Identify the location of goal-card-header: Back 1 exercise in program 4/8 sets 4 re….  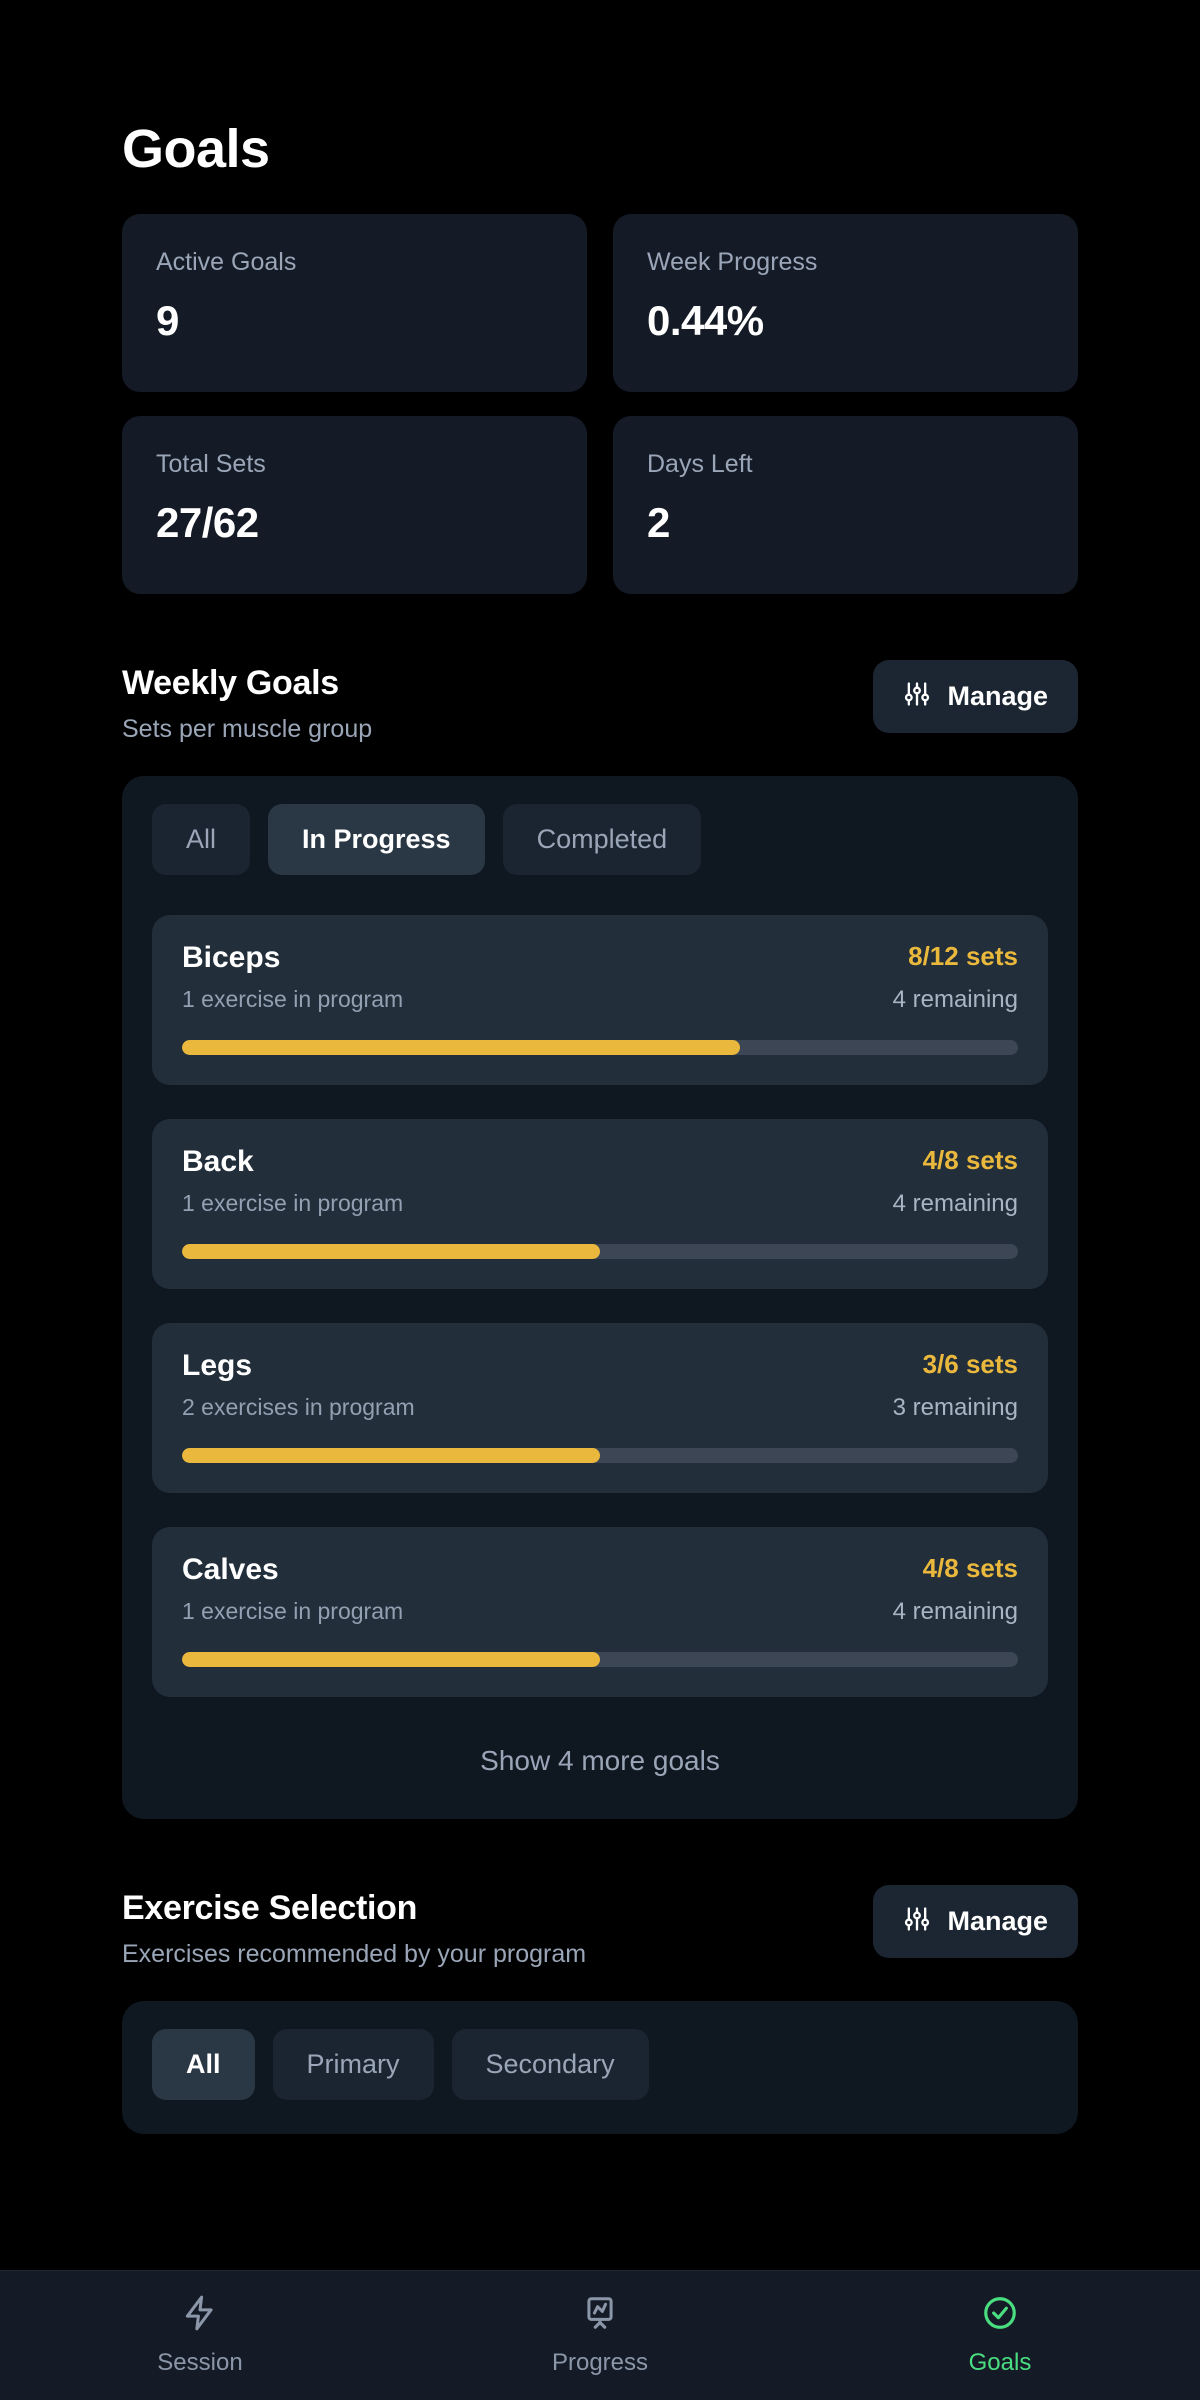
(600, 1181).